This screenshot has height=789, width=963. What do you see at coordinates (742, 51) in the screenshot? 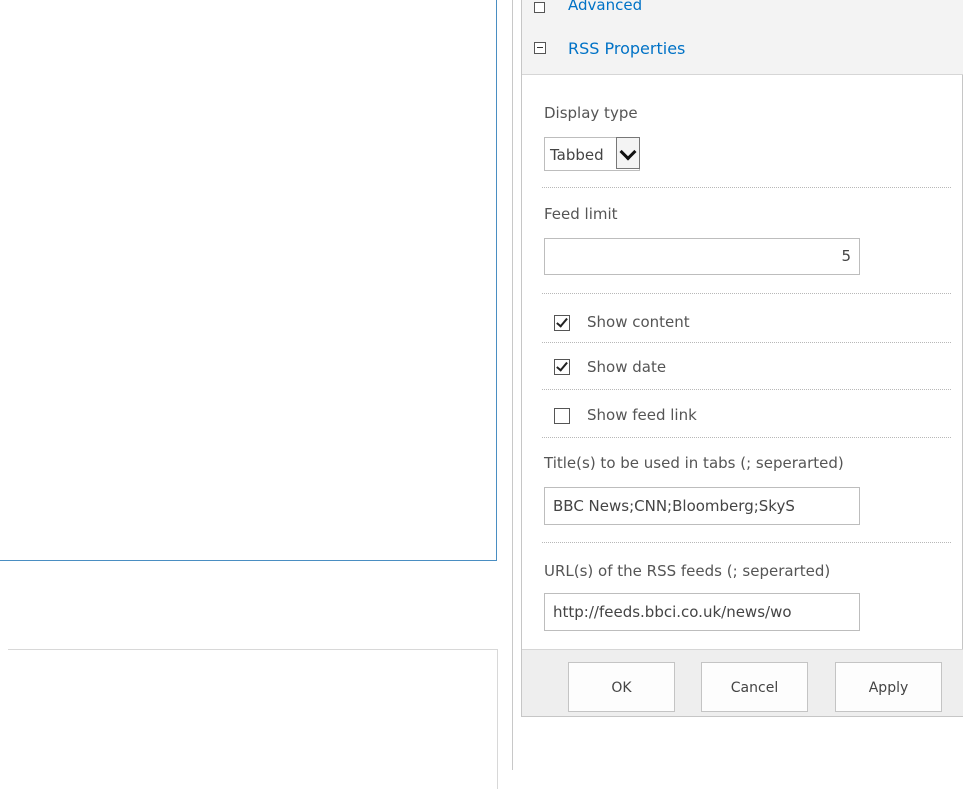
I see `rss-properties-section-header: RSS Properties` at bounding box center [742, 51].